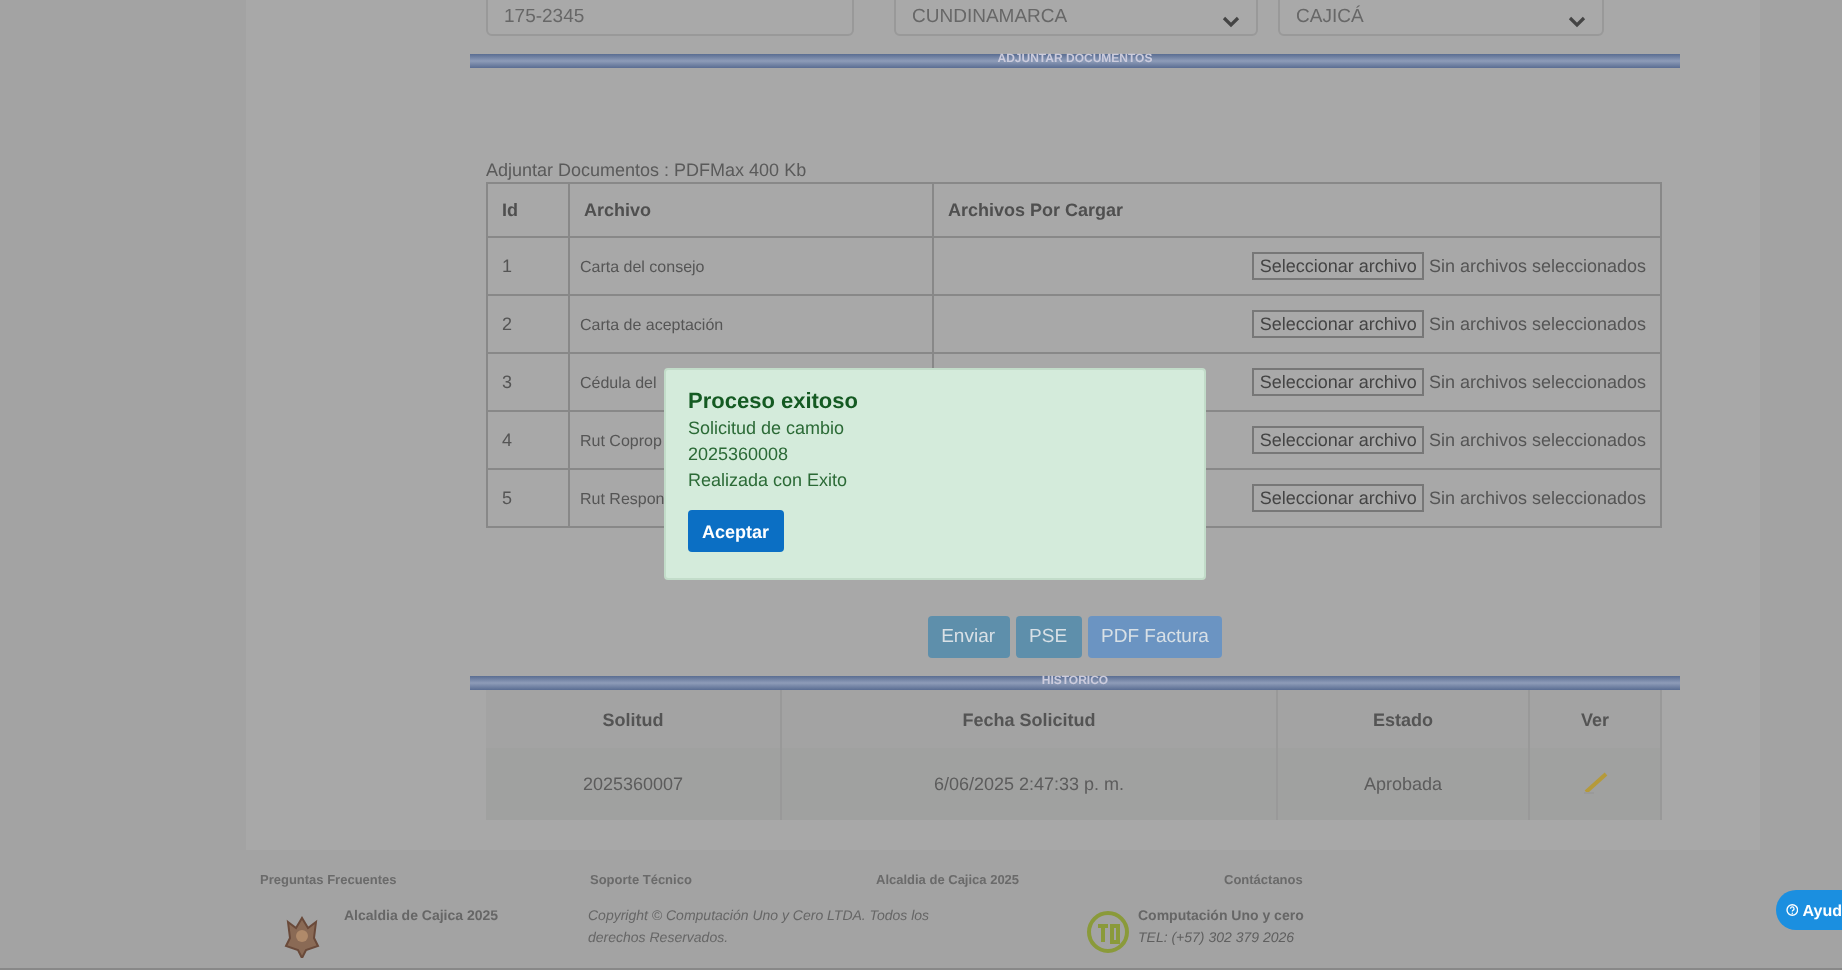  Describe the element at coordinates (647, 171) in the screenshot. I see `attach-note: Adjuntar Documentos : PDFMax 400 Kb` at that location.